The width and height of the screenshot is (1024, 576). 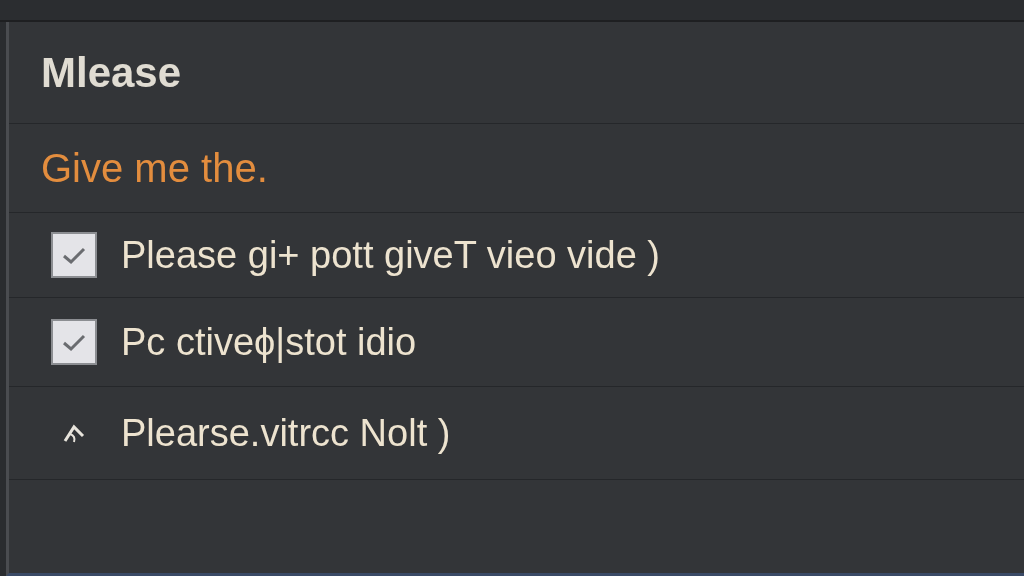 What do you see at coordinates (269, 342) in the screenshot?
I see `item-label: Pc ctiveϕ|stot idio` at bounding box center [269, 342].